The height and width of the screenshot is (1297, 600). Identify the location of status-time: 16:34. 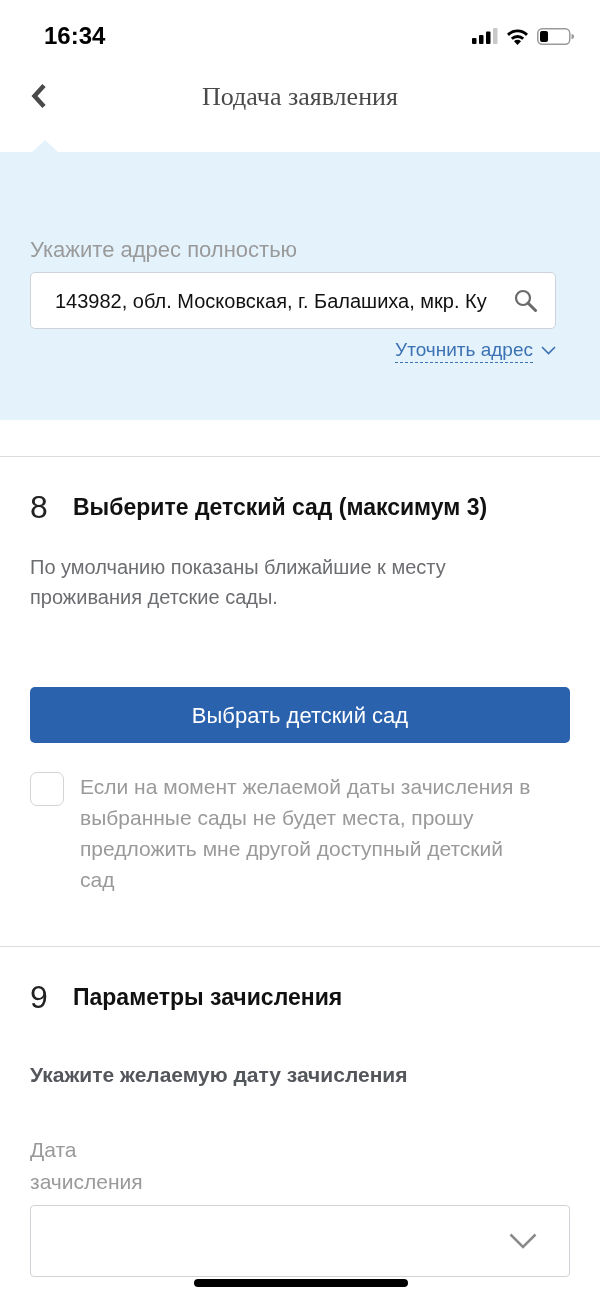
(75, 36).